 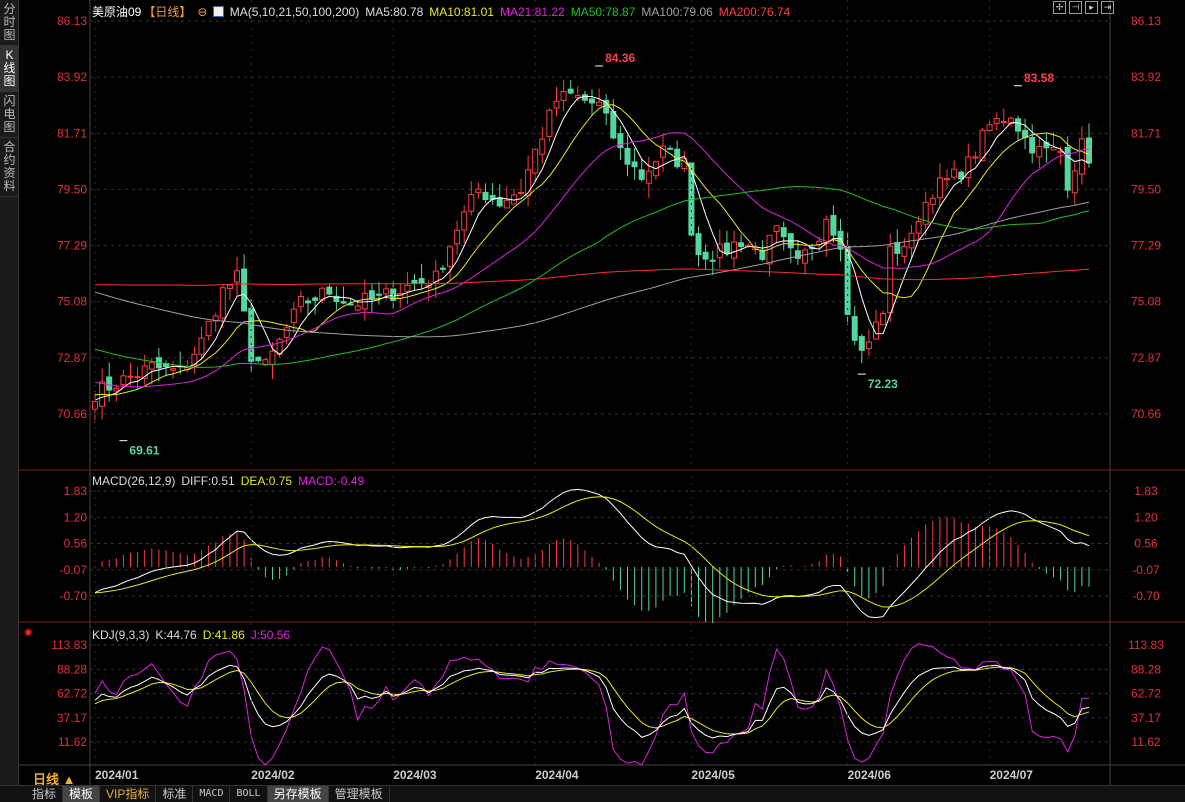 I want to click on price-tick-left: 86.13, so click(x=72, y=21).